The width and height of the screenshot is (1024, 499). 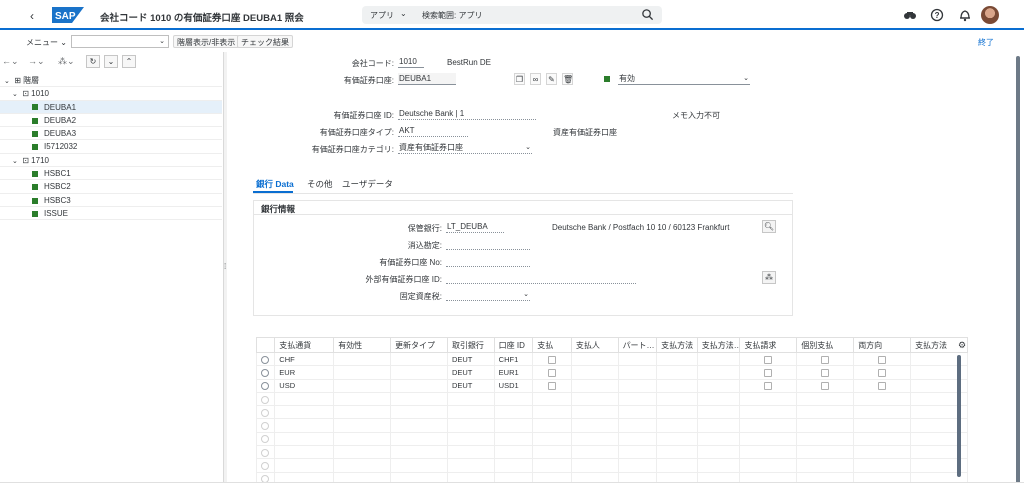 What do you see at coordinates (93, 61) in the screenshot?
I see `refresh-icon: ↻` at bounding box center [93, 61].